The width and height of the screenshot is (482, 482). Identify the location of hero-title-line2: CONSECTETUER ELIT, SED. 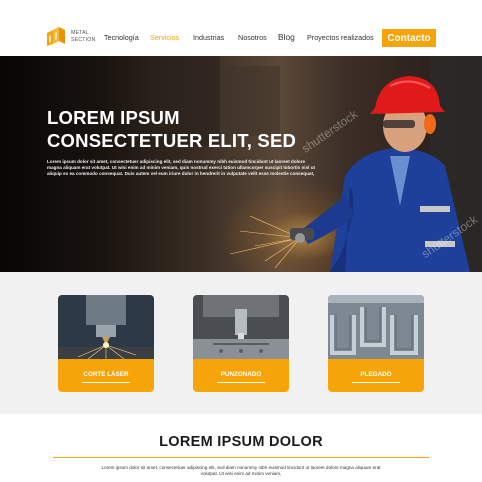
(172, 140).